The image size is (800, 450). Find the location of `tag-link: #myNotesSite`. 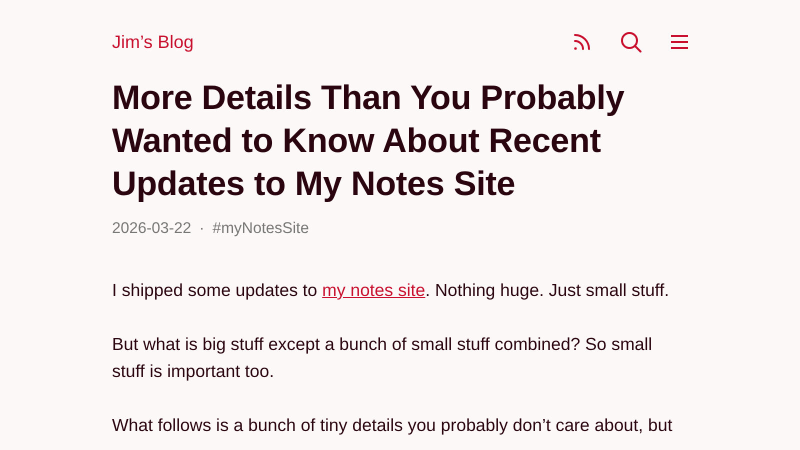

tag-link: #myNotesSite is located at coordinates (260, 229).